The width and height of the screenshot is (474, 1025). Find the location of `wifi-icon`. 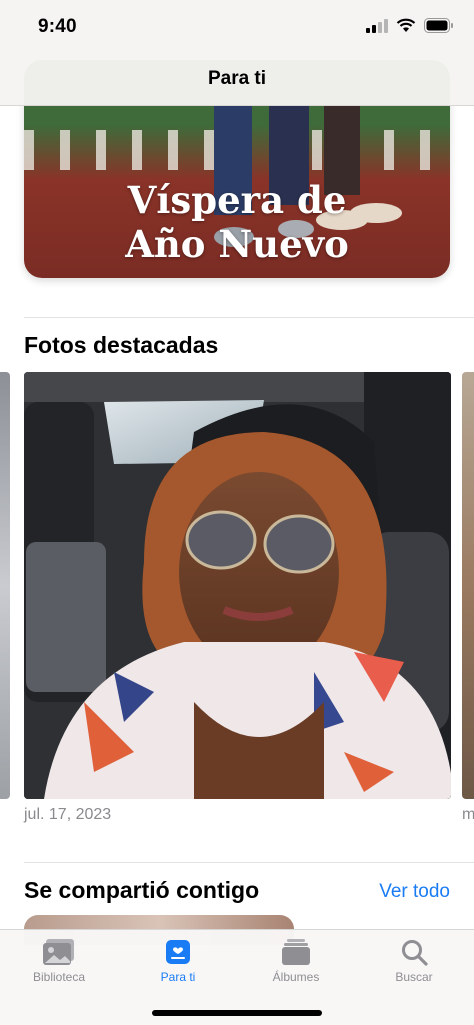

wifi-icon is located at coordinates (406, 25).